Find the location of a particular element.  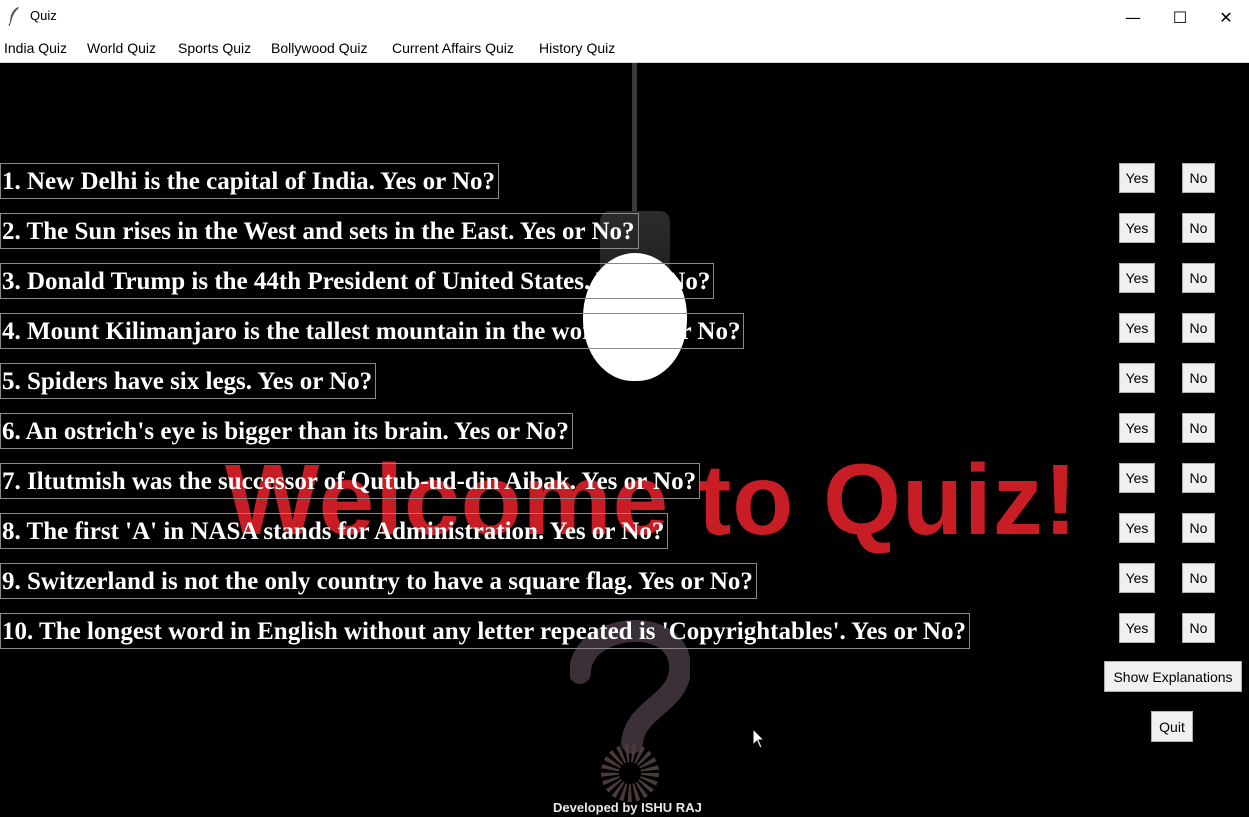

no-button-10: No is located at coordinates (1198, 628).